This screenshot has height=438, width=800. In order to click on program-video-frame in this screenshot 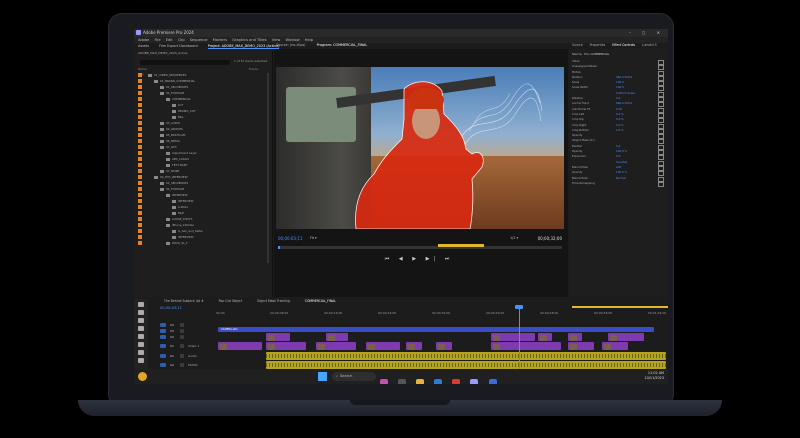, I will do `click(420, 148)`.